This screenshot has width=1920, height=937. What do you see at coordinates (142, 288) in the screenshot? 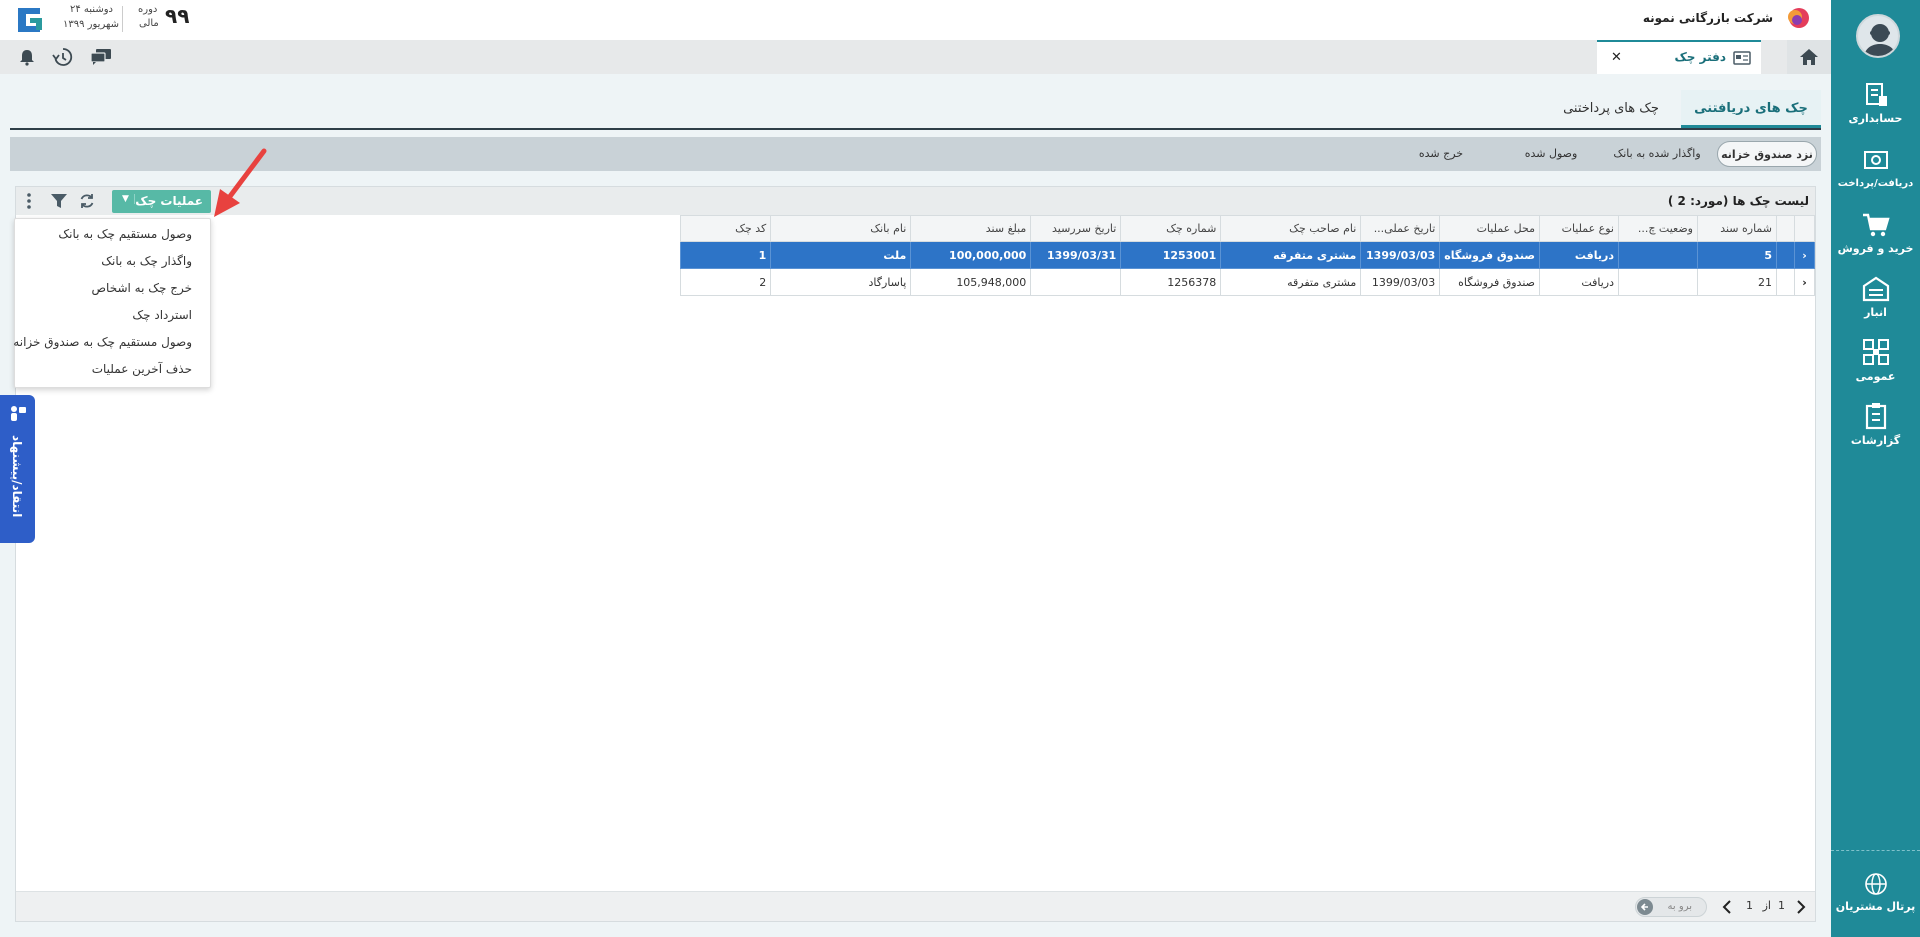
I see `menu-item-spend-to-person: خرج چک به اشخاص` at bounding box center [142, 288].